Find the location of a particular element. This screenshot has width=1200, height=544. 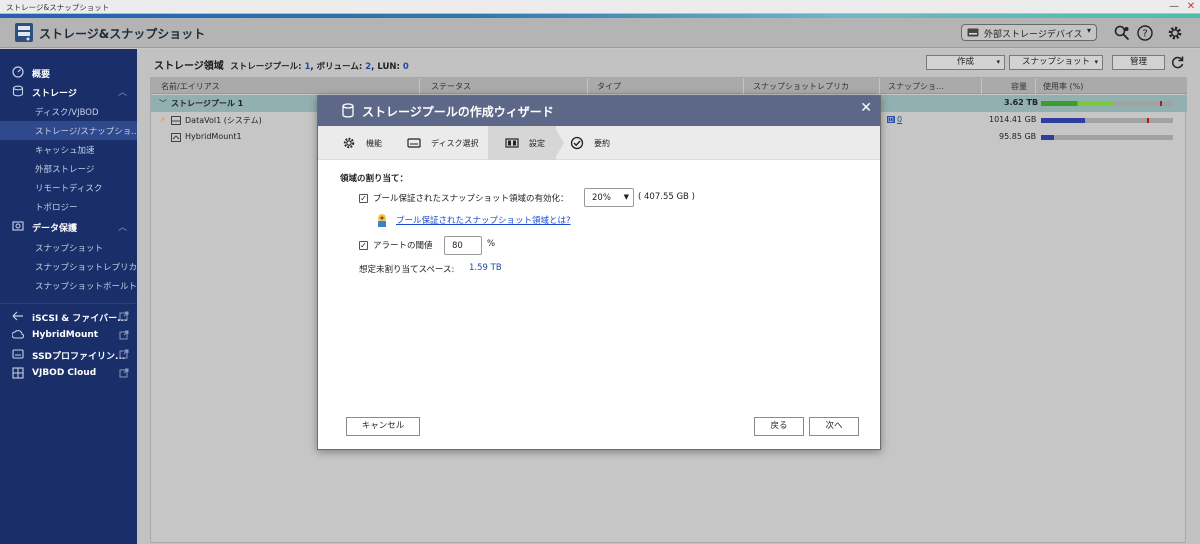

snapshot-button: スナップショット ▾ is located at coordinates (1056, 62).